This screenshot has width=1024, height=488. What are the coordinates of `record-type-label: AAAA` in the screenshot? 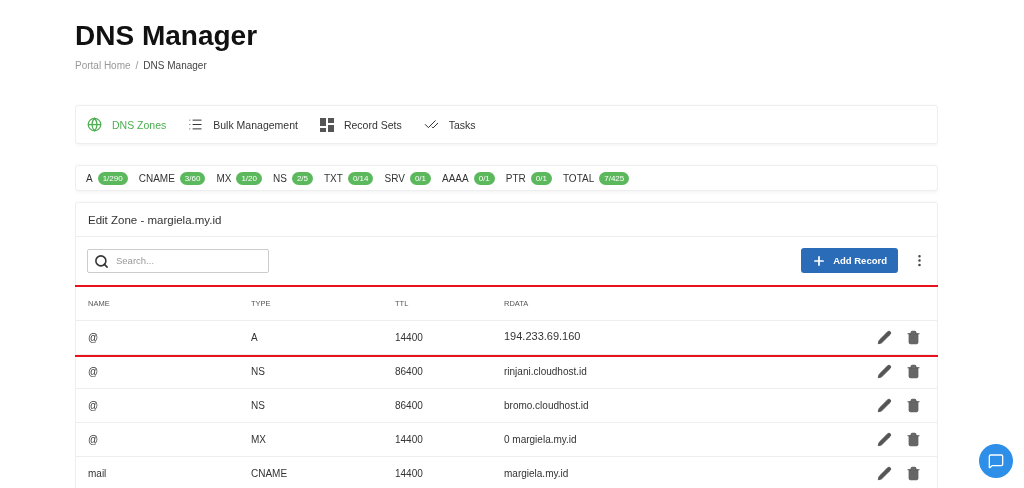 It's located at (455, 178).